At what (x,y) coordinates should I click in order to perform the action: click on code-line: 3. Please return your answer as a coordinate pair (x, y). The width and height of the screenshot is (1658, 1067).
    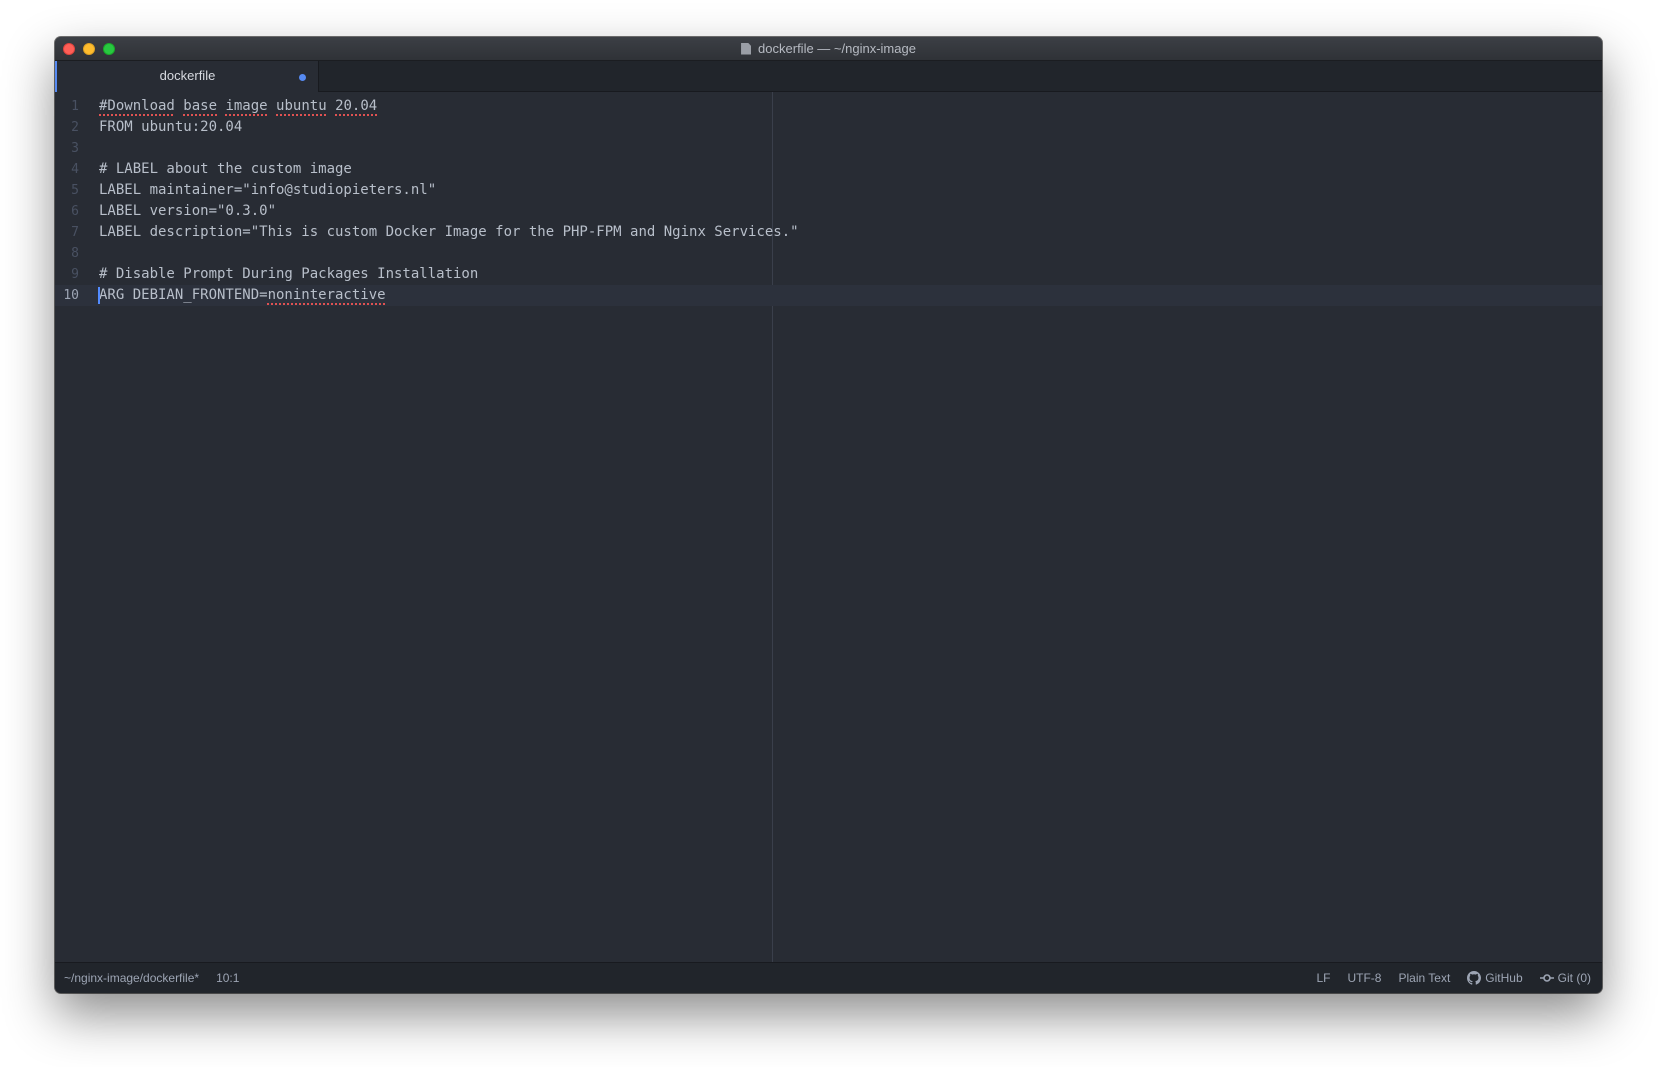
    Looking at the image, I should click on (828, 148).